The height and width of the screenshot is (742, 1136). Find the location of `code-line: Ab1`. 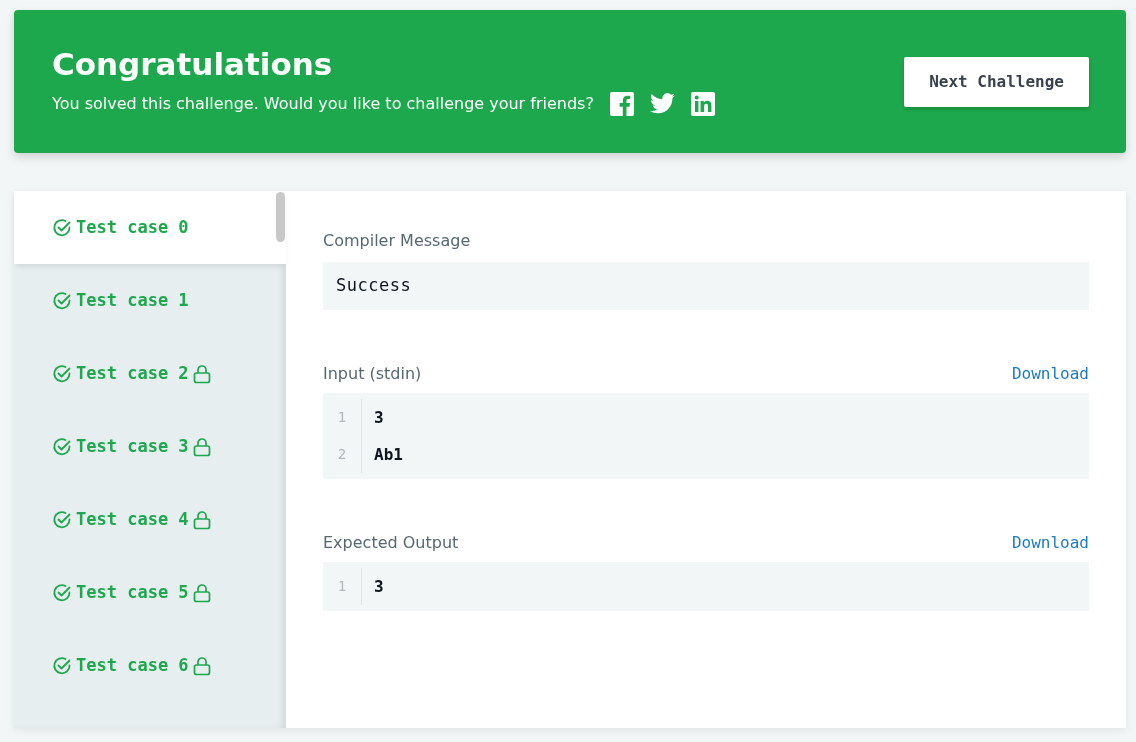

code-line: Ab1 is located at coordinates (388, 454).